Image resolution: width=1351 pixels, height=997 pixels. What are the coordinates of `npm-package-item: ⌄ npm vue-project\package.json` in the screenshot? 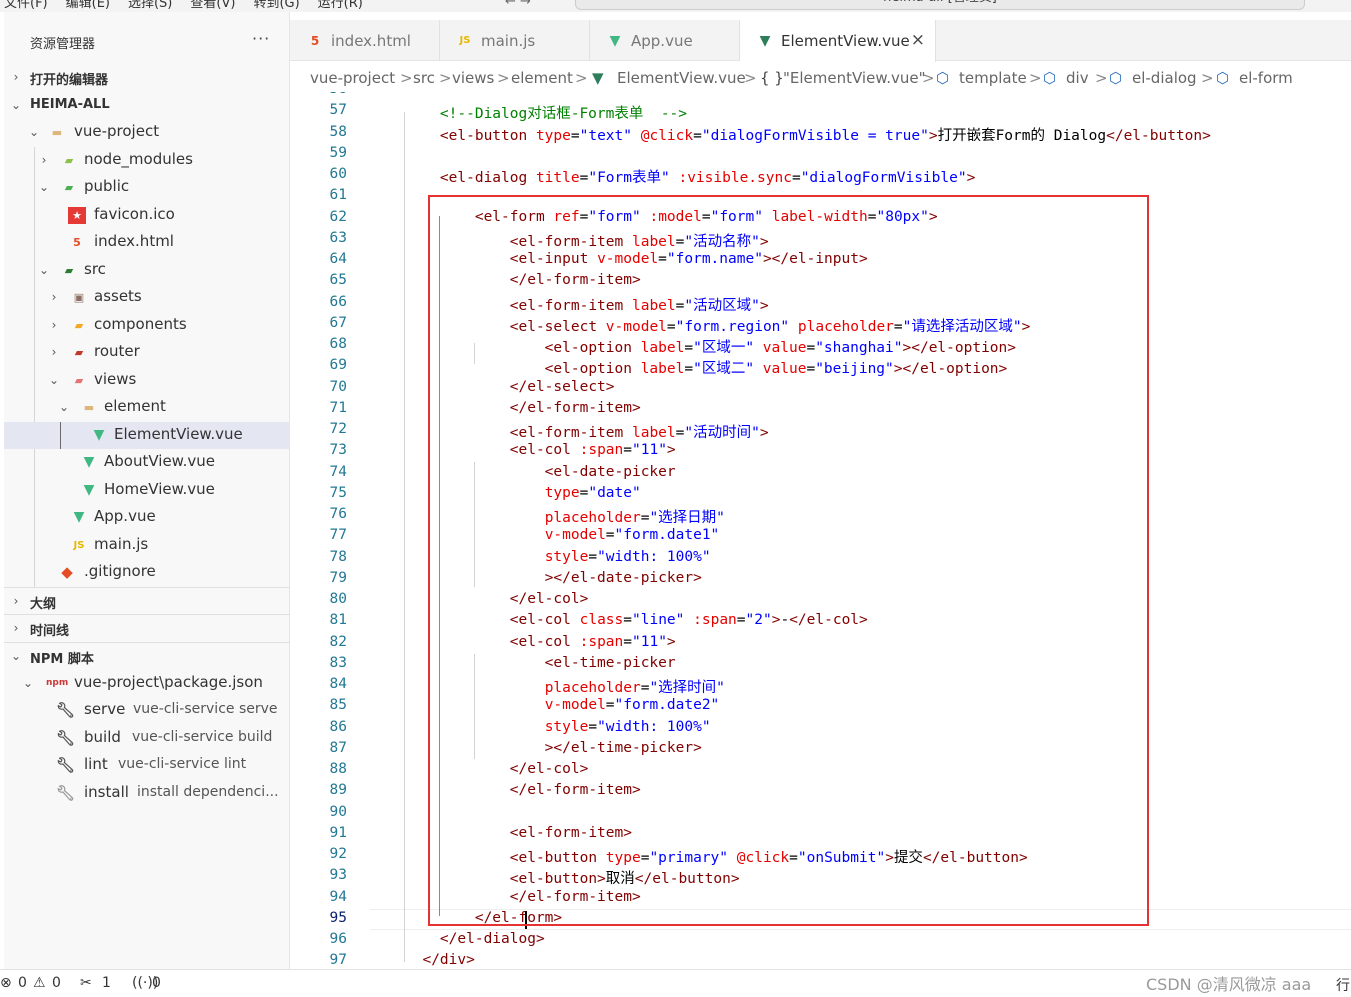 It's located at (147, 683).